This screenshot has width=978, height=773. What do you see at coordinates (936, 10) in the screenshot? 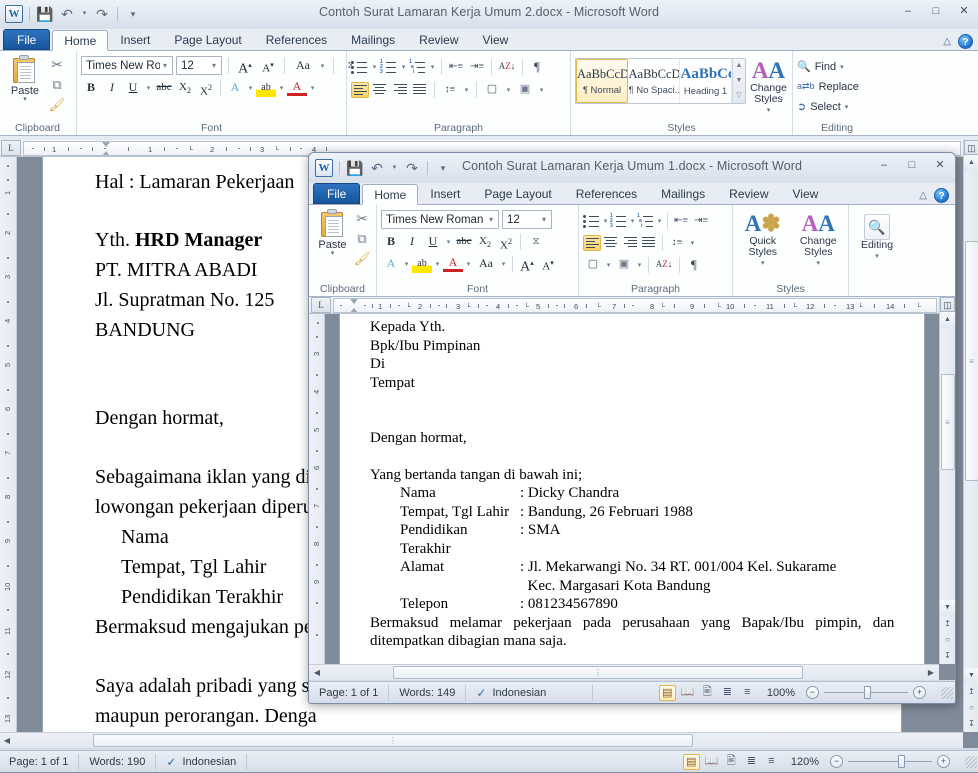
I see `window-controls-back: – □ ✕` at bounding box center [936, 10].